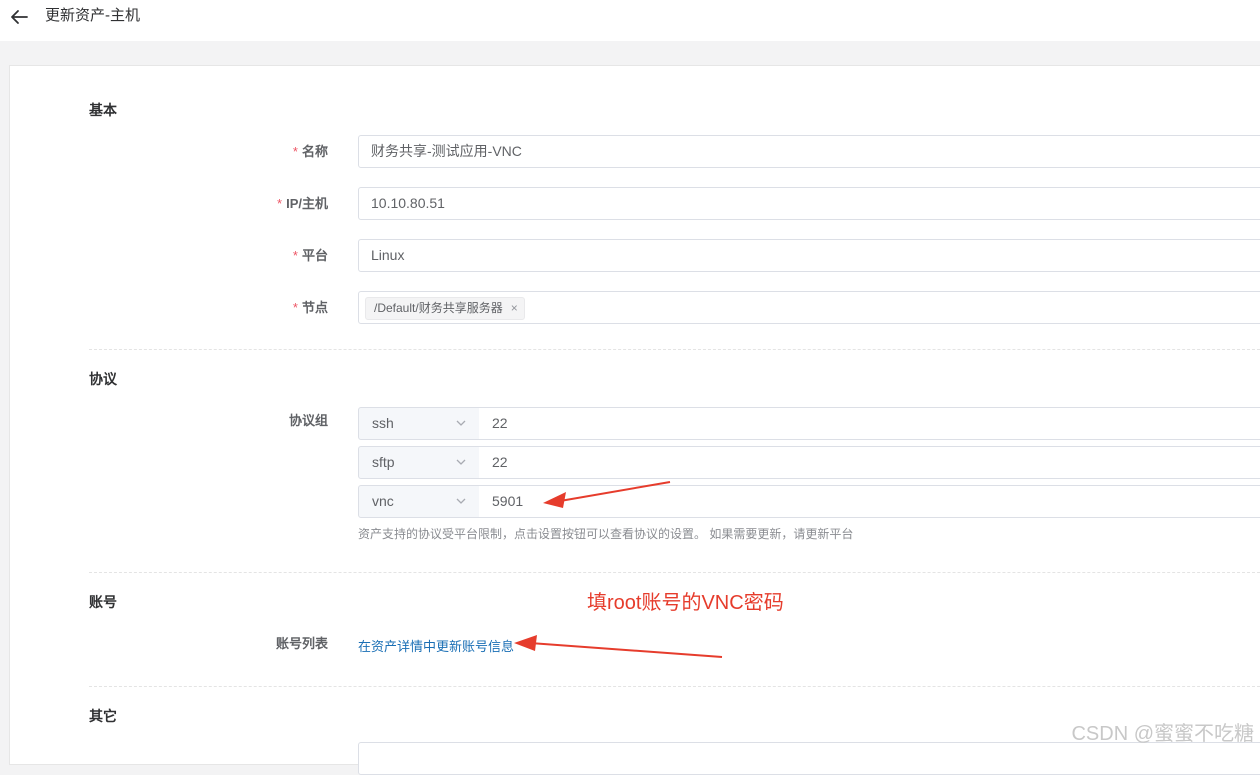 The width and height of the screenshot is (1260, 775). Describe the element at coordinates (419, 423) in the screenshot. I see `protocol-select-ssh: ssh` at that location.